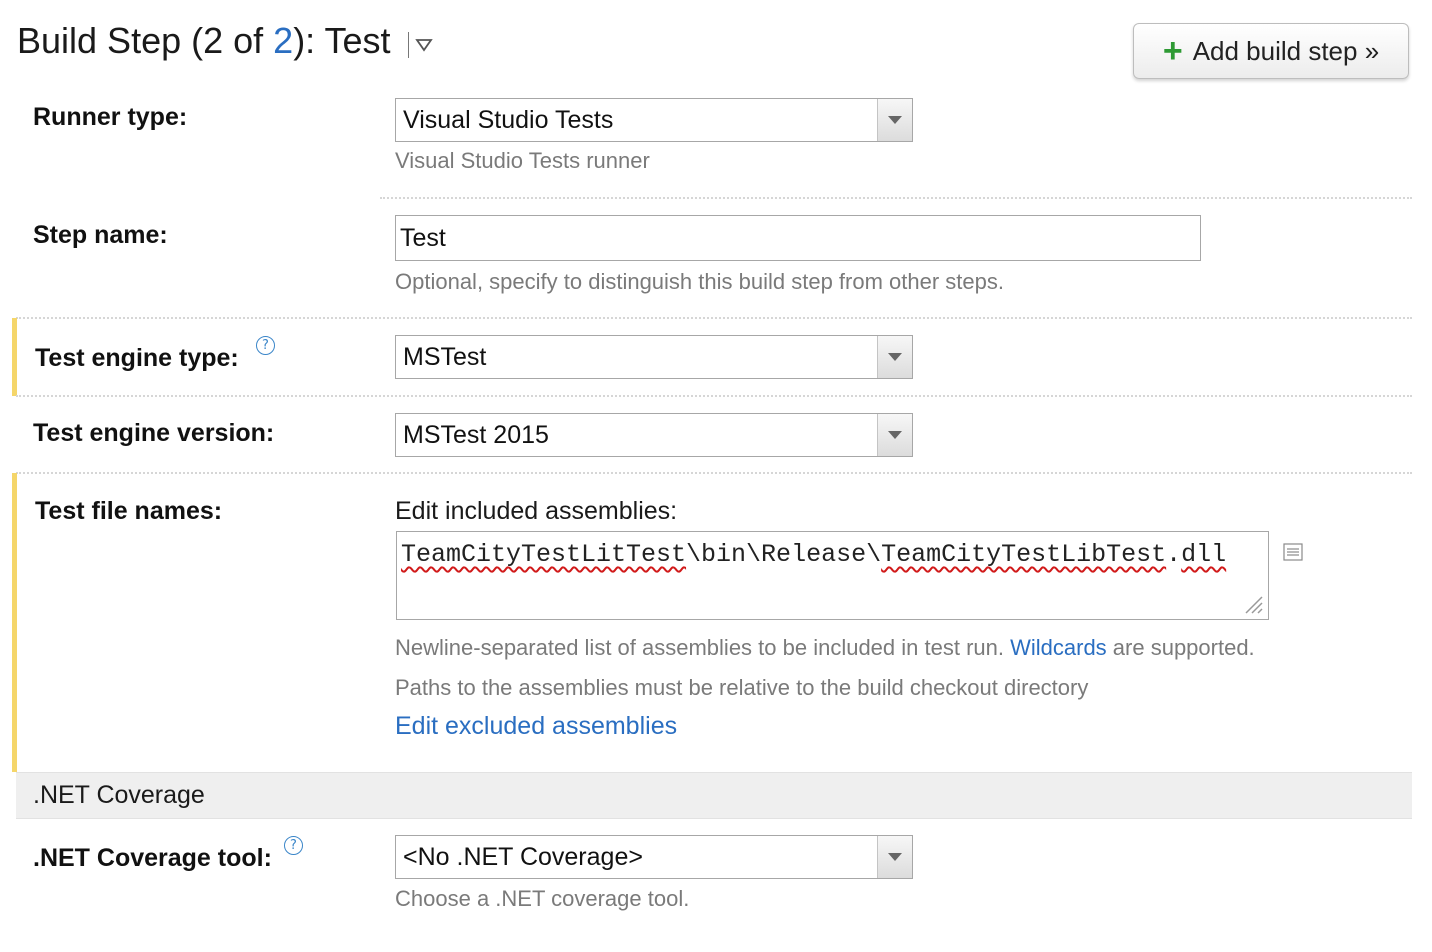 The width and height of the screenshot is (1432, 952). What do you see at coordinates (544, 554) in the screenshot?
I see `misspelled-word: TeamCityTestLitTest` at bounding box center [544, 554].